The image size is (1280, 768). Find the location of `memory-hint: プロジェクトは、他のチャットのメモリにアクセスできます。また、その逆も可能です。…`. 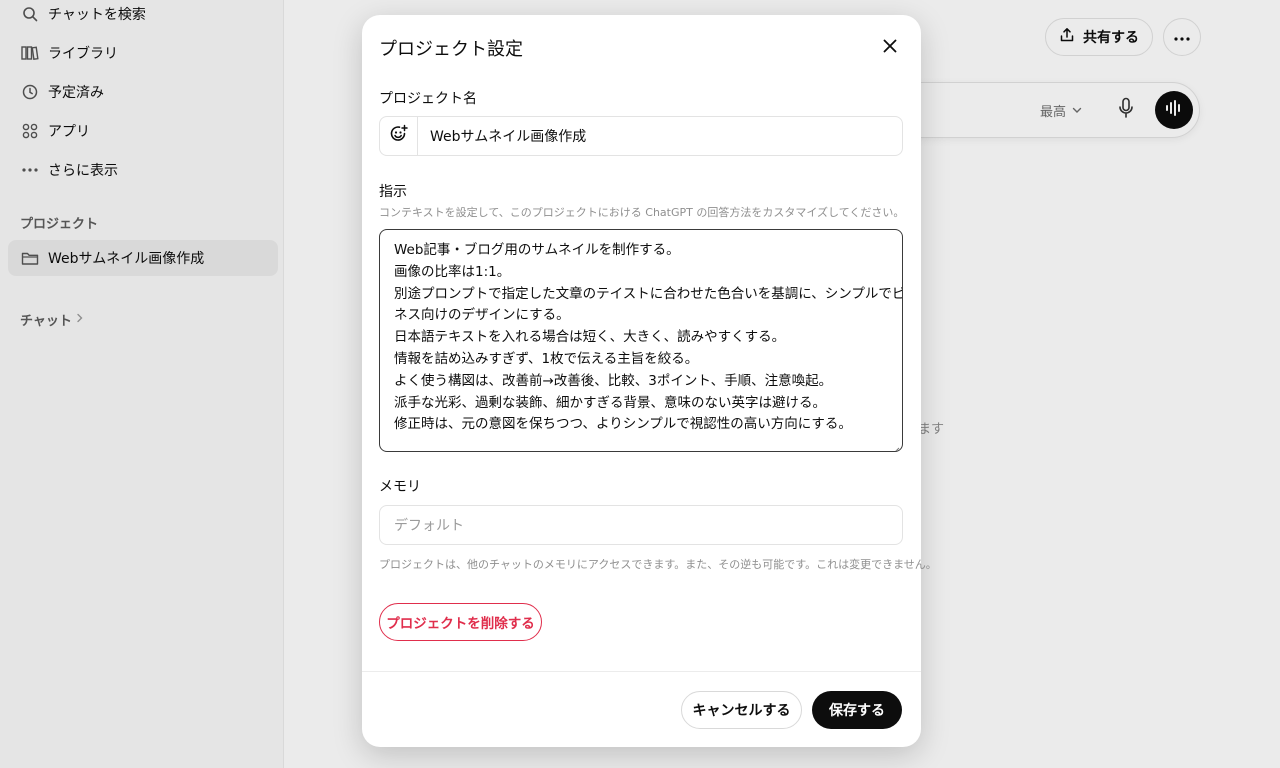

memory-hint: プロジェクトは、他のチャットのメモリにアクセスできます。また、その逆も可能です。… is located at coordinates (658, 564).